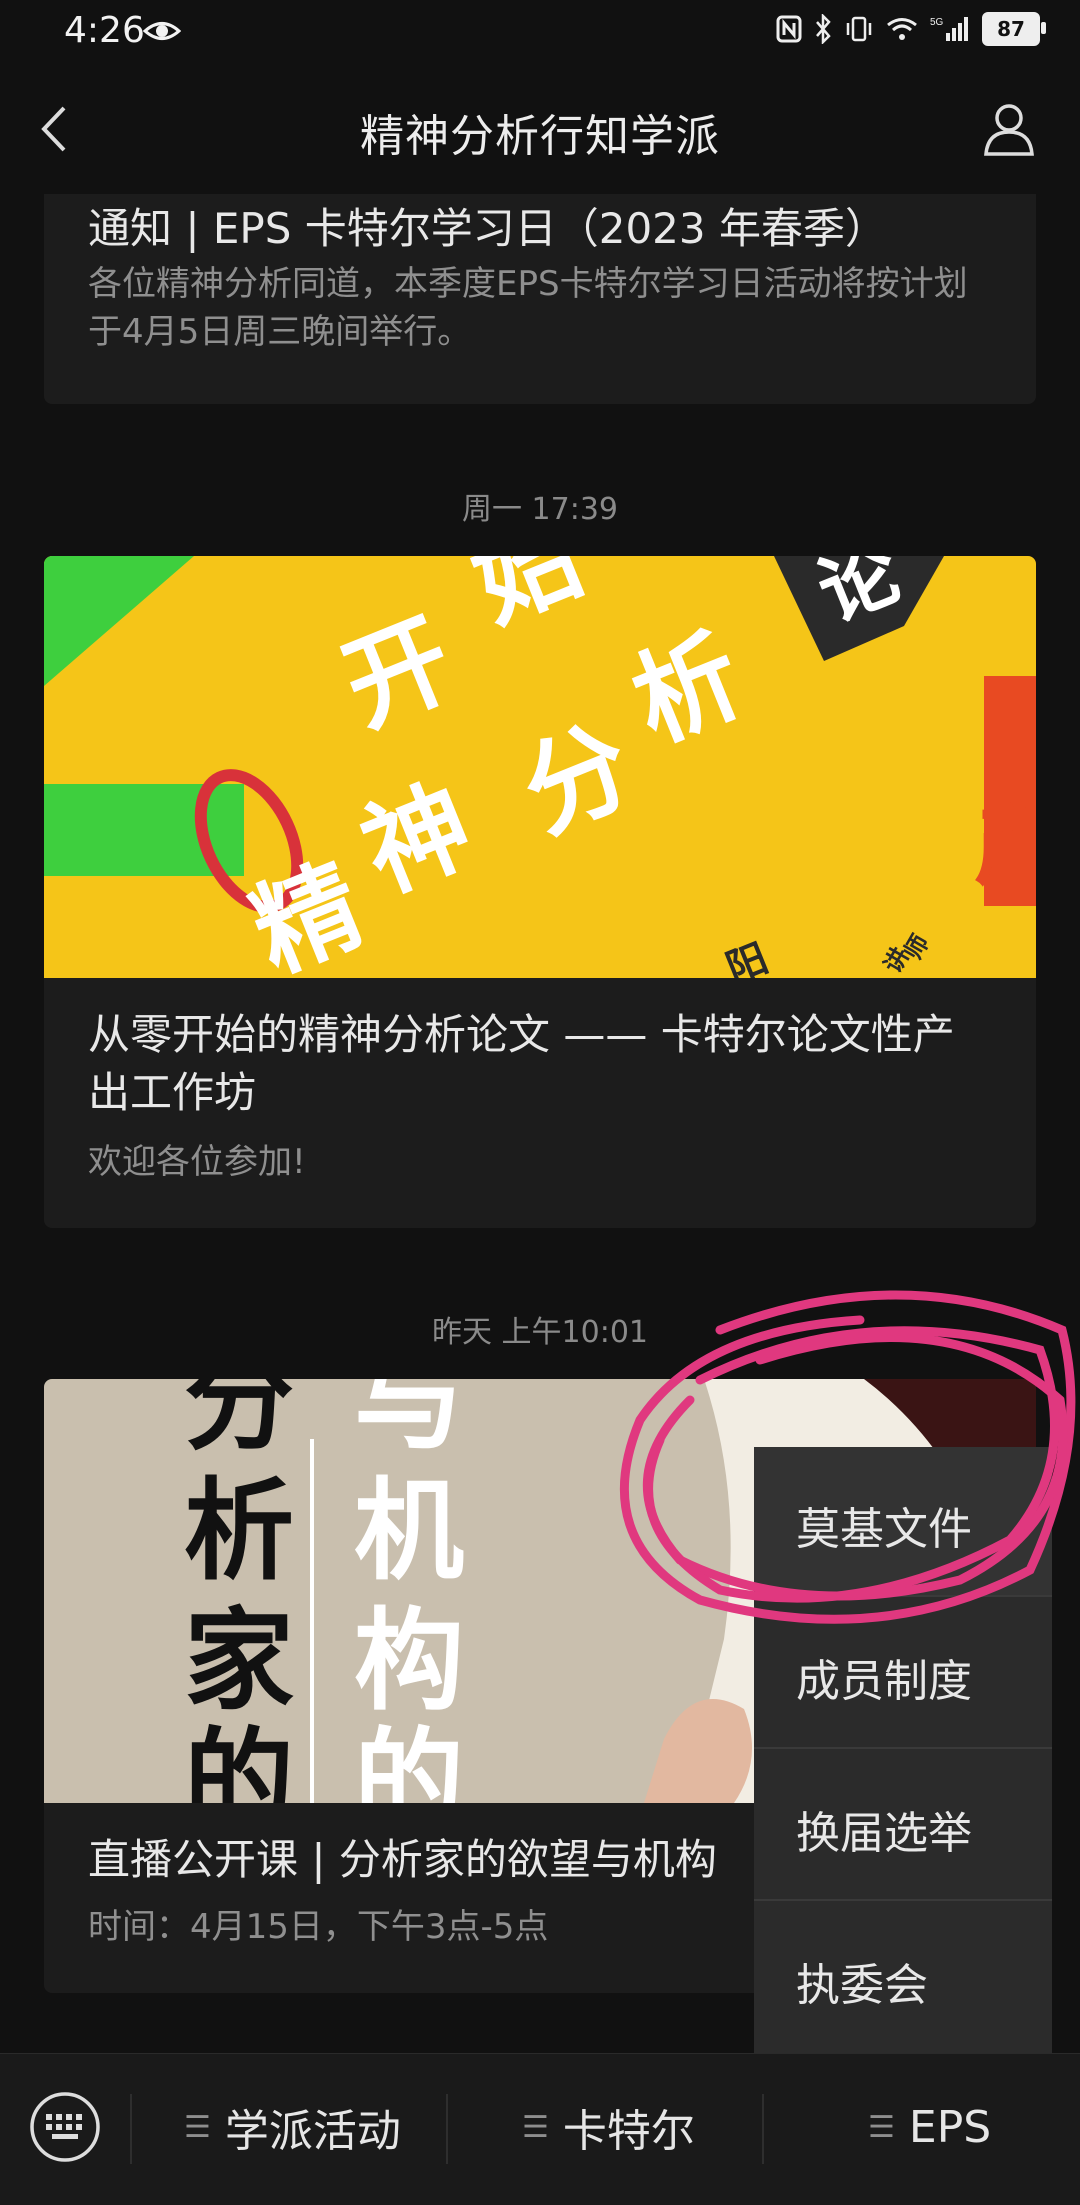  Describe the element at coordinates (521, 1063) in the screenshot. I see `article-title: 从零开始的精神分析论文 —— 卡特尔论文性产出工作坊` at that location.